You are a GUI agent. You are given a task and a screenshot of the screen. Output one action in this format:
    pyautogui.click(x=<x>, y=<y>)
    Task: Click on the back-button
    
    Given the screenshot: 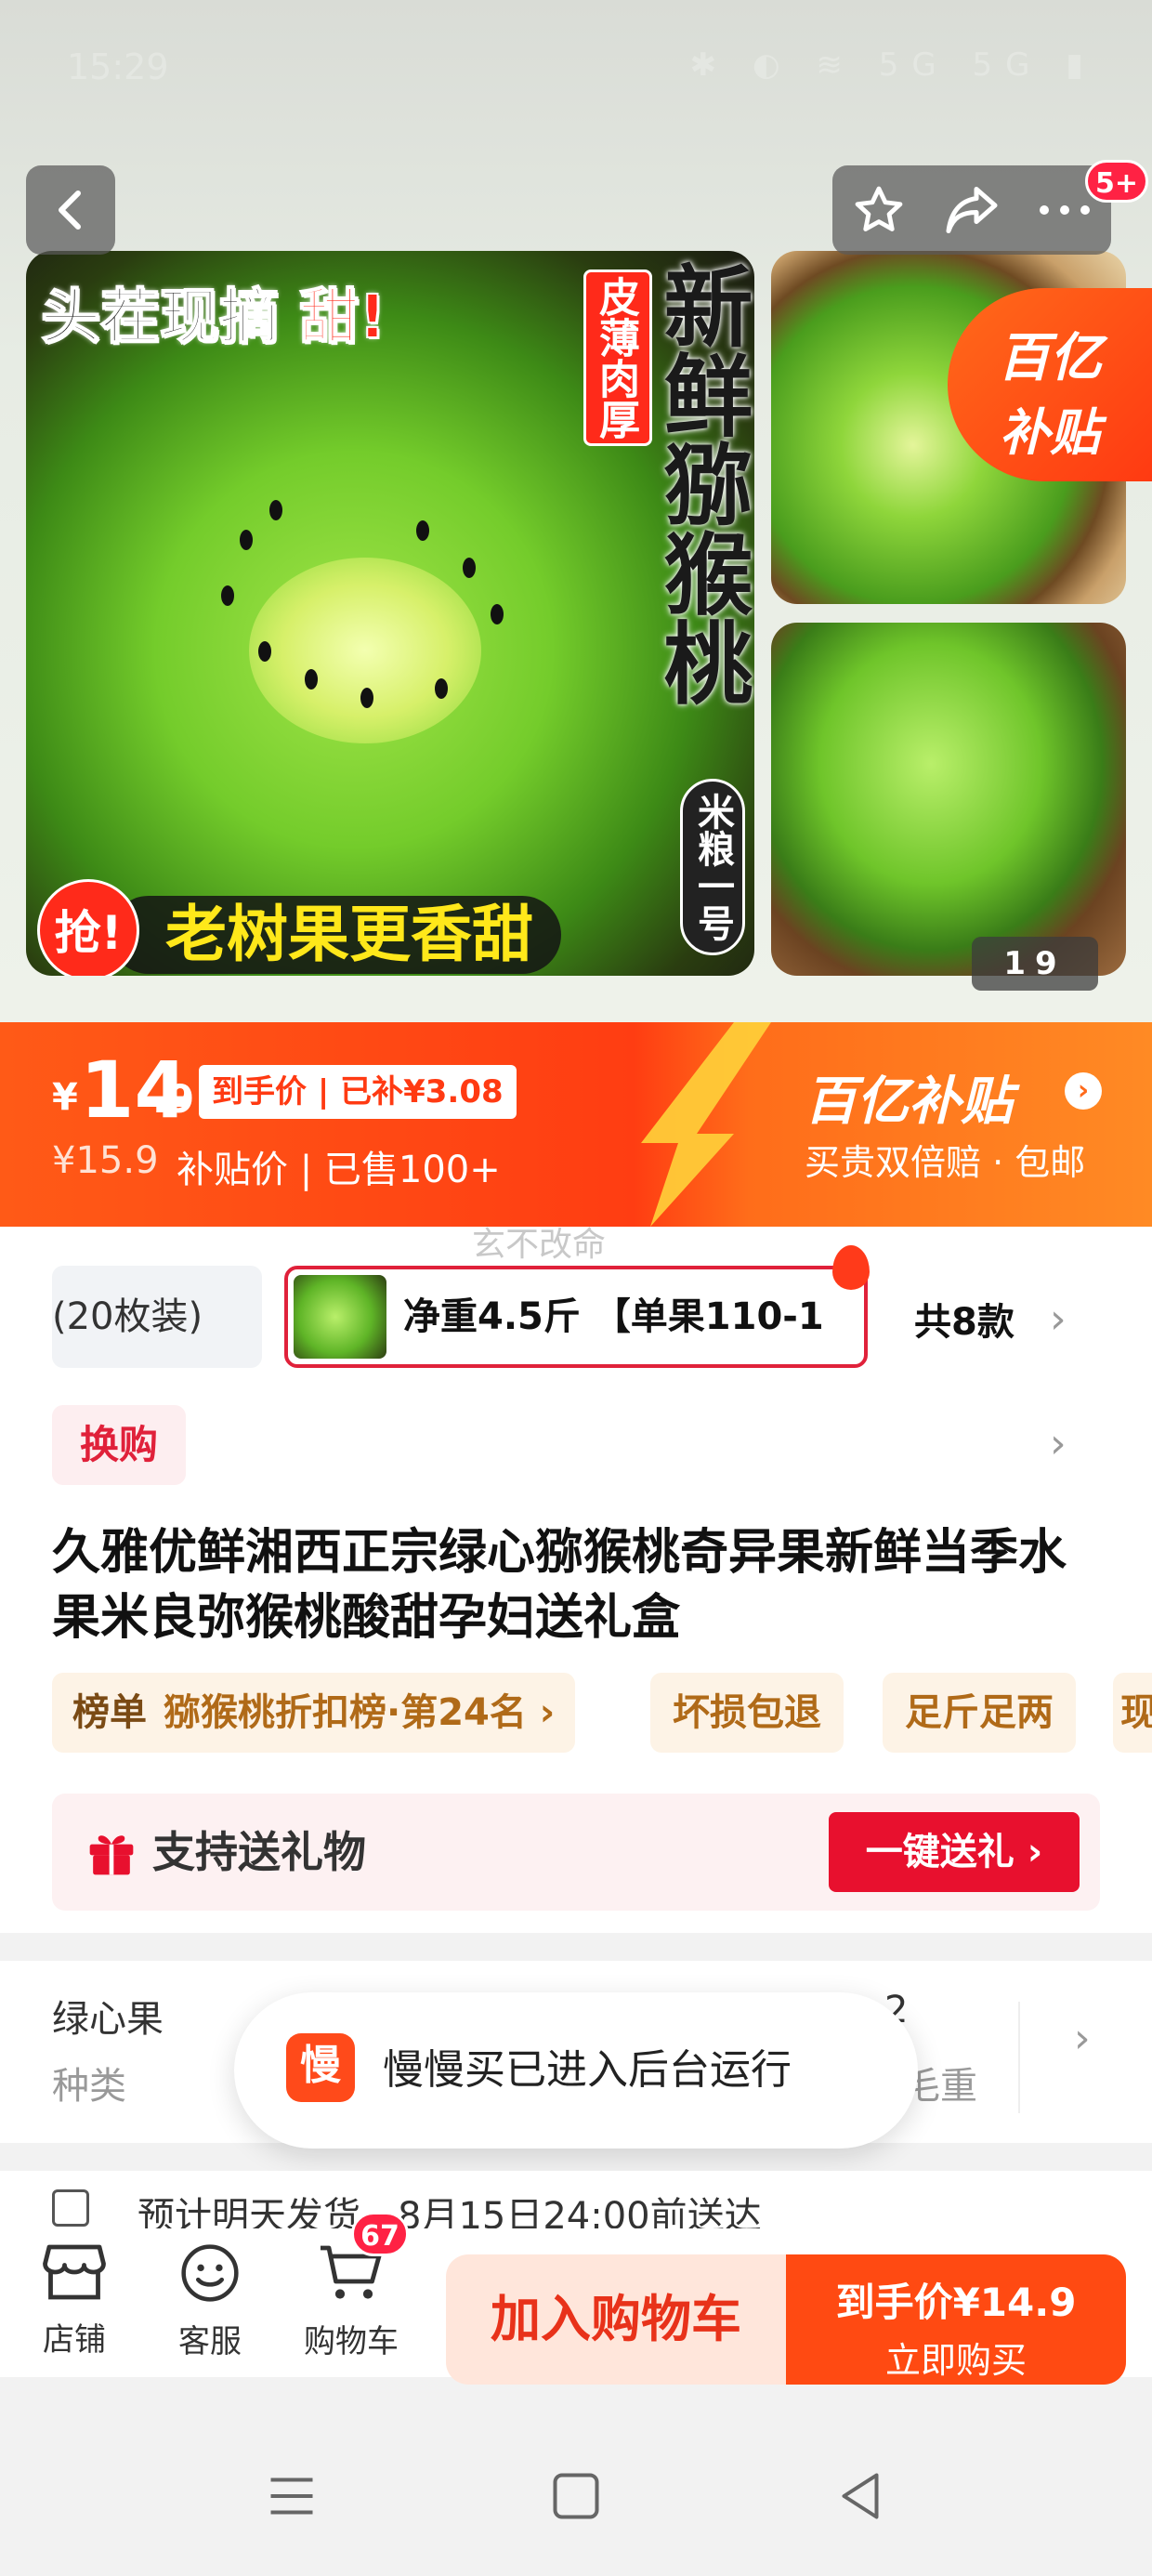 What is the action you would take?
    pyautogui.click(x=70, y=210)
    